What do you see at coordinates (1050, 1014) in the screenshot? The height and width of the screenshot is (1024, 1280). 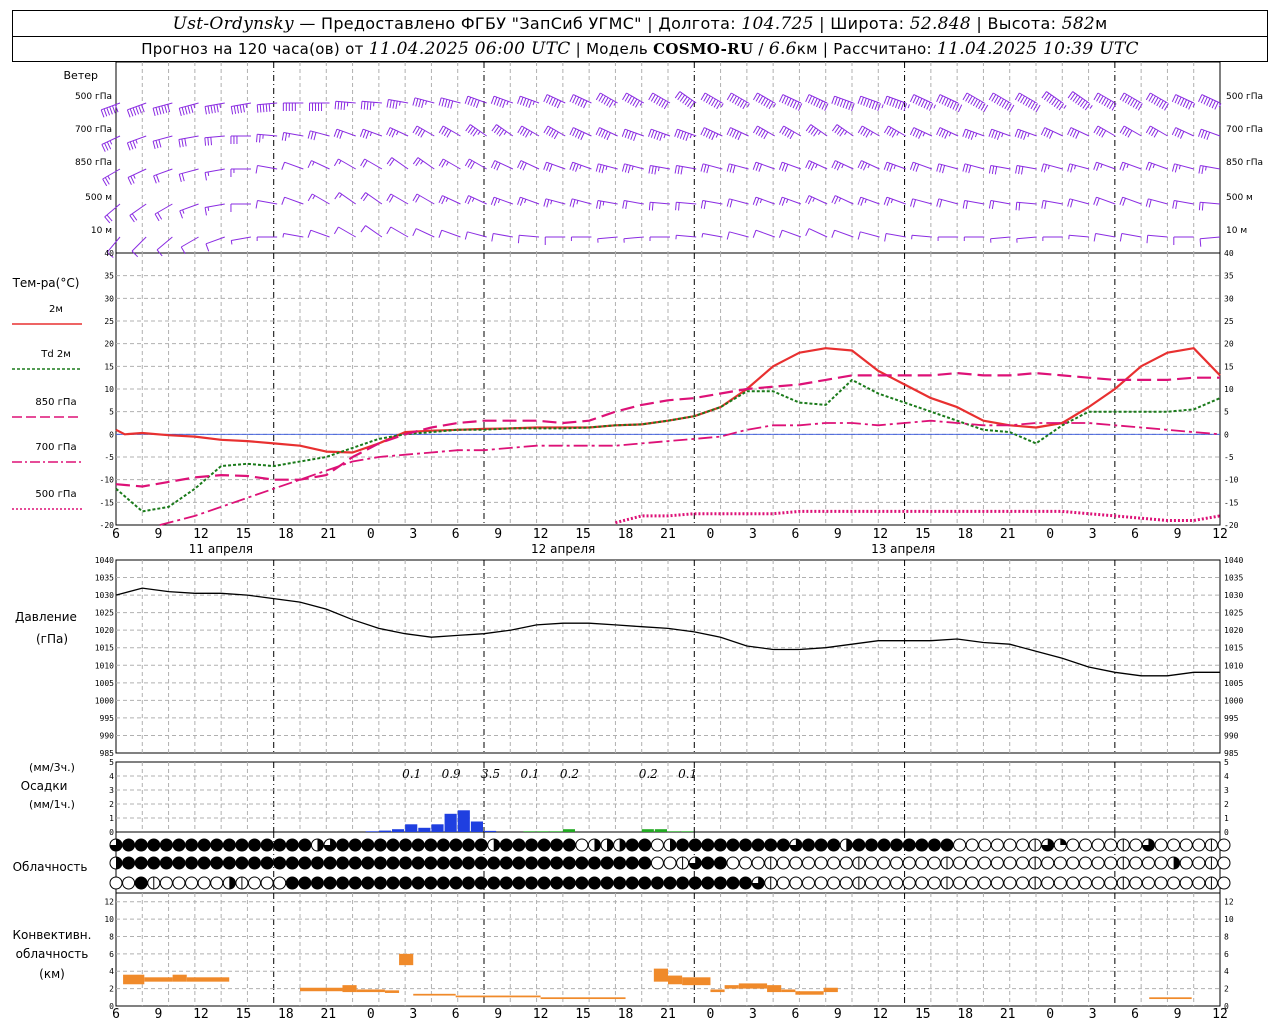 I see `x-tick-label-bottom: 0` at bounding box center [1050, 1014].